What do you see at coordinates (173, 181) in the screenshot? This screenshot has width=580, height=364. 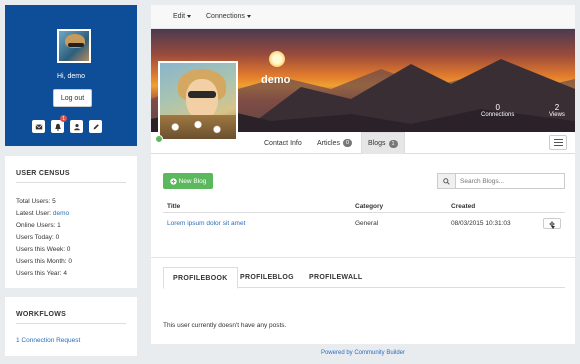 I see `plus-circle-icon` at bounding box center [173, 181].